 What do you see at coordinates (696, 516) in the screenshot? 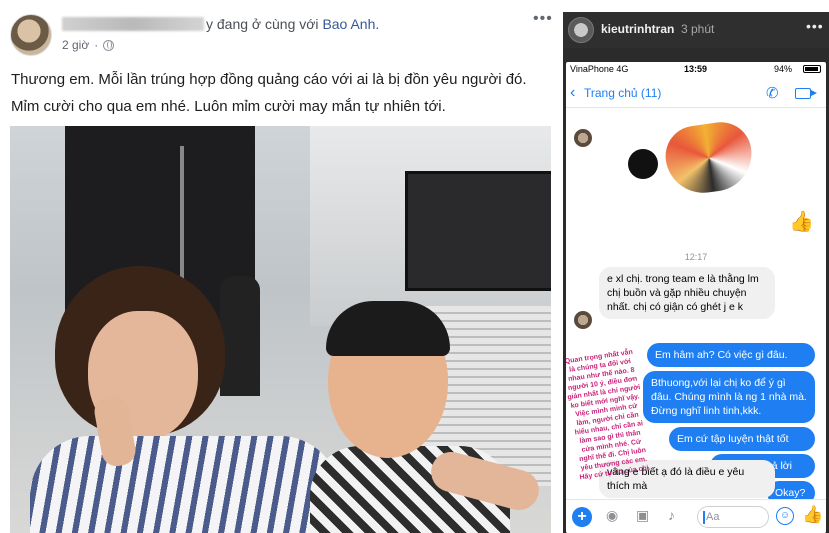
I see `compose-bar: + ◉ ▣ ♪ Aa ☺ 👍` at bounding box center [696, 516].